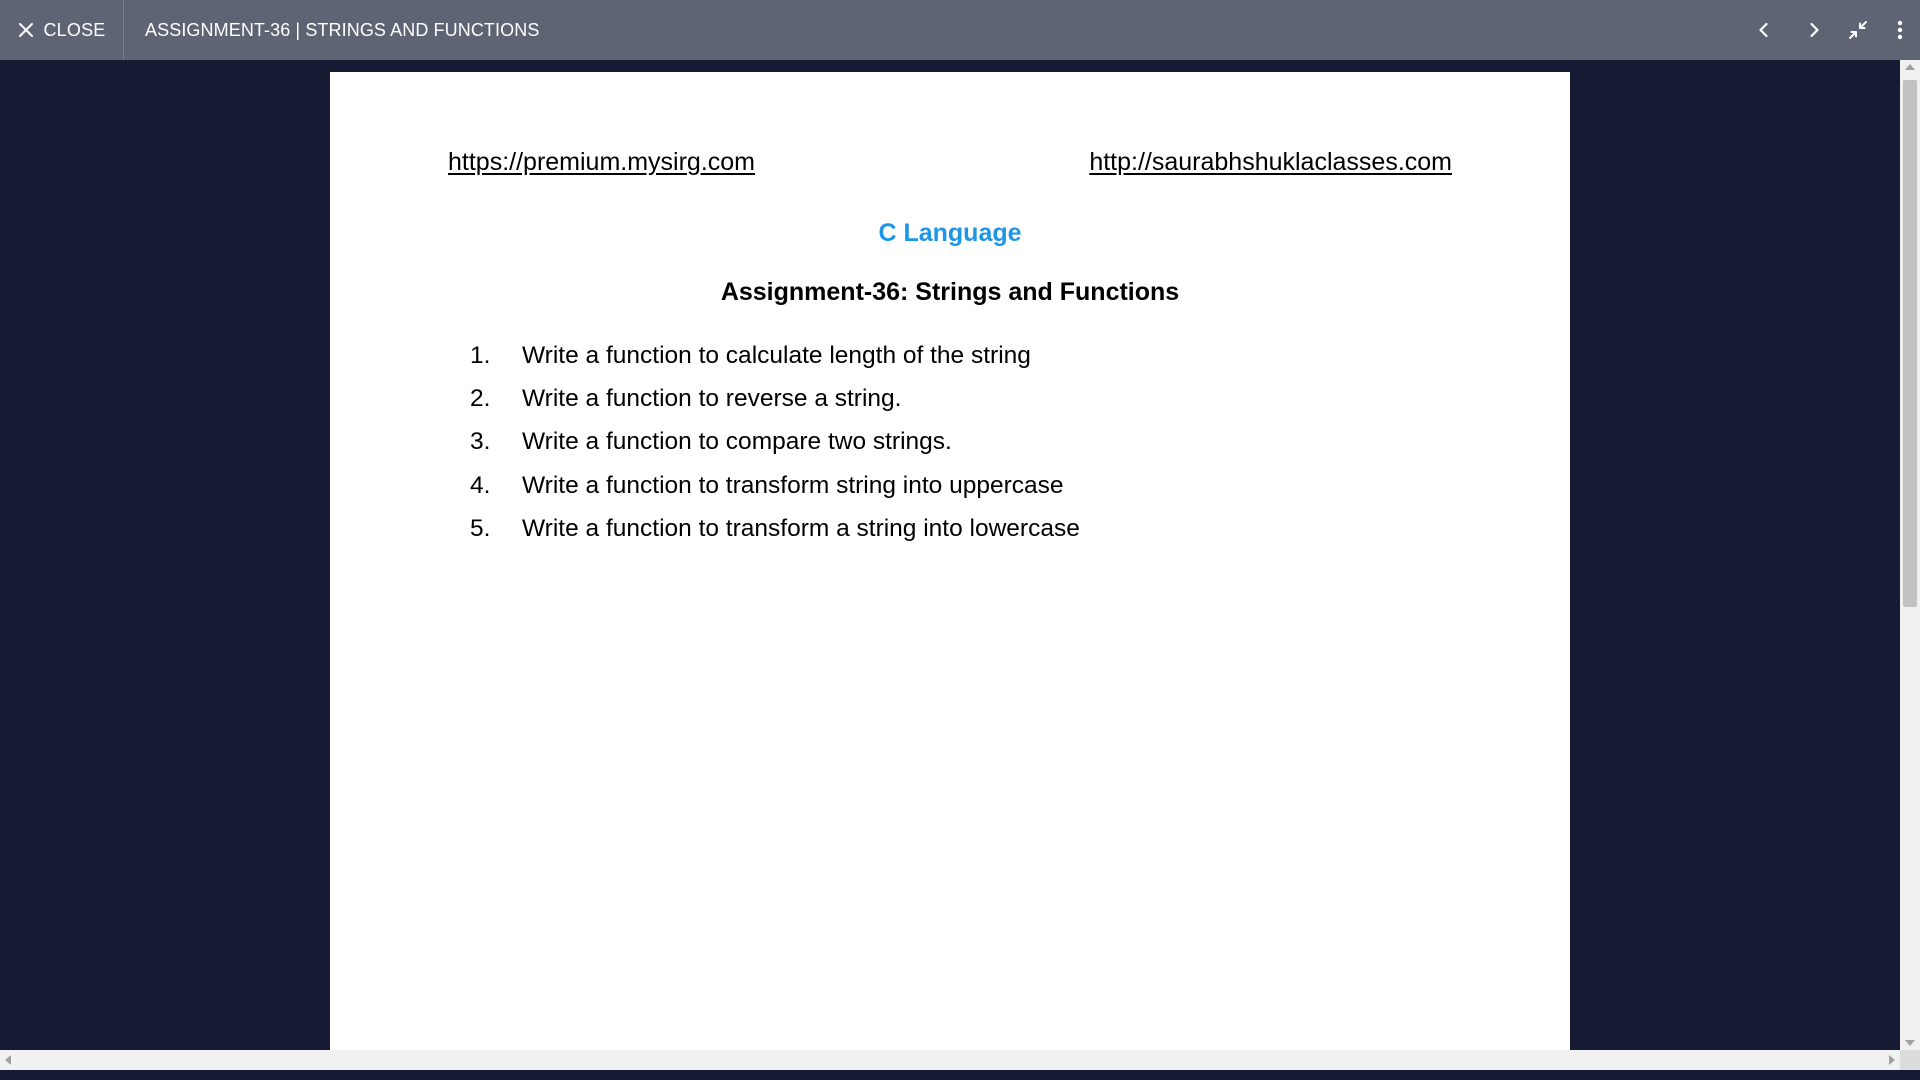  What do you see at coordinates (1910, 343) in the screenshot?
I see `vertical-scroll-thumb` at bounding box center [1910, 343].